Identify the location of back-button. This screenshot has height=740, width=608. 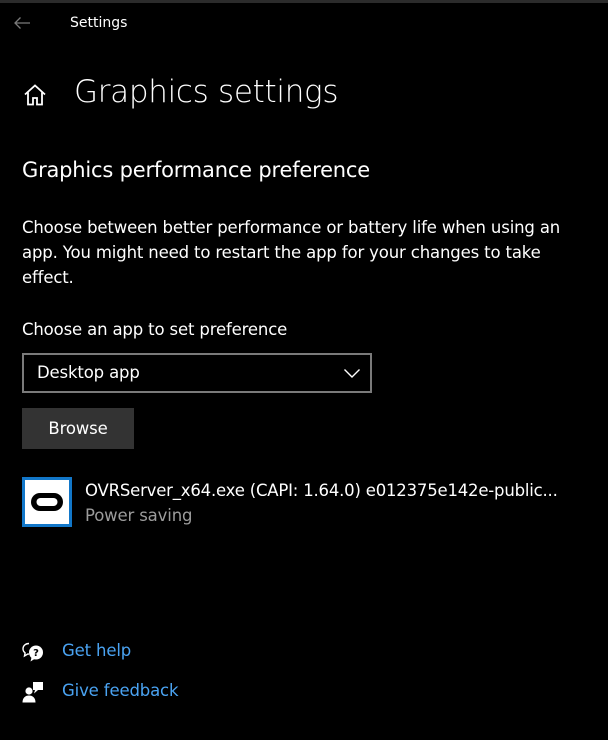
(22, 23).